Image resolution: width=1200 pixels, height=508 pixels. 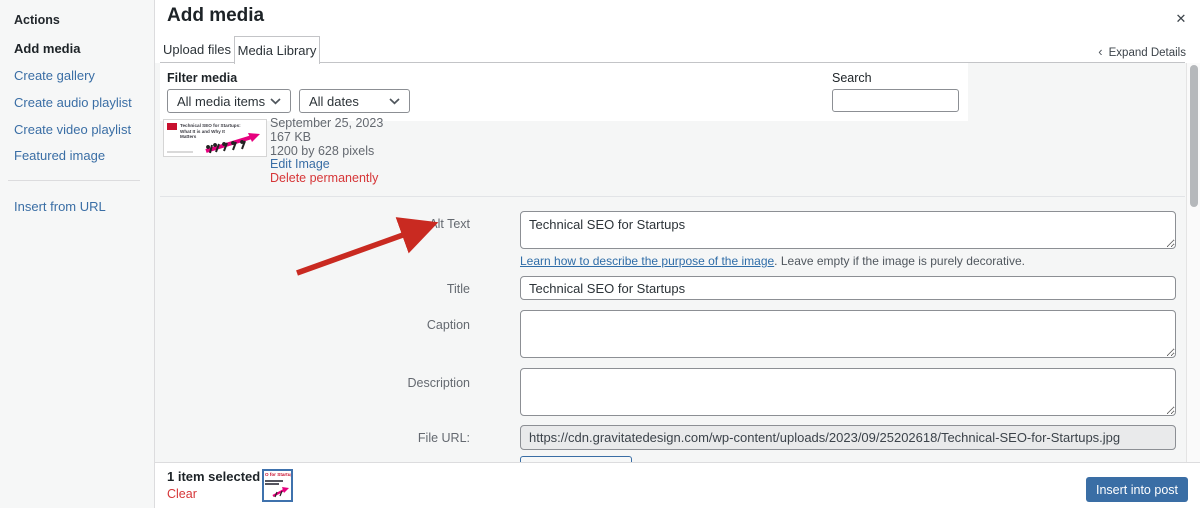 I want to click on page-title: Add media, so click(x=216, y=15).